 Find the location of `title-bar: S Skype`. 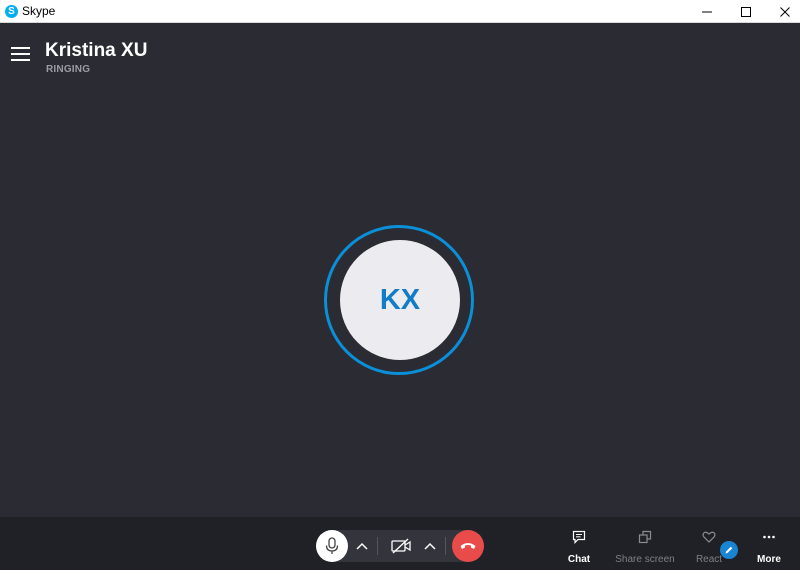

title-bar: S Skype is located at coordinates (400, 11).